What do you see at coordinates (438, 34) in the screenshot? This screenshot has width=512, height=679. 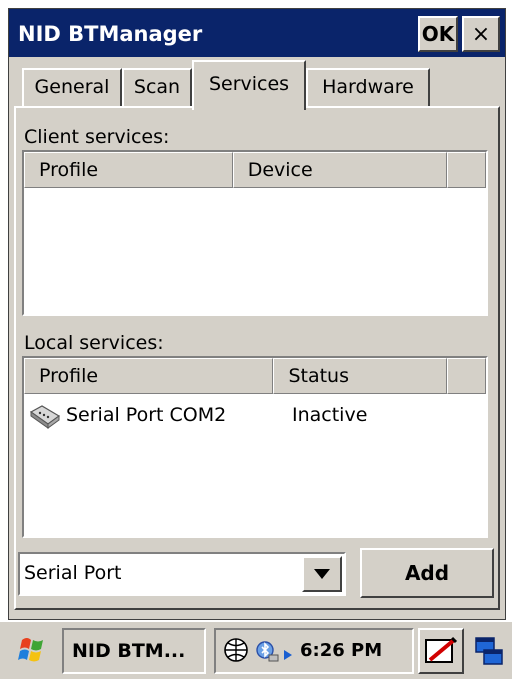 I see `ok-button: OK` at bounding box center [438, 34].